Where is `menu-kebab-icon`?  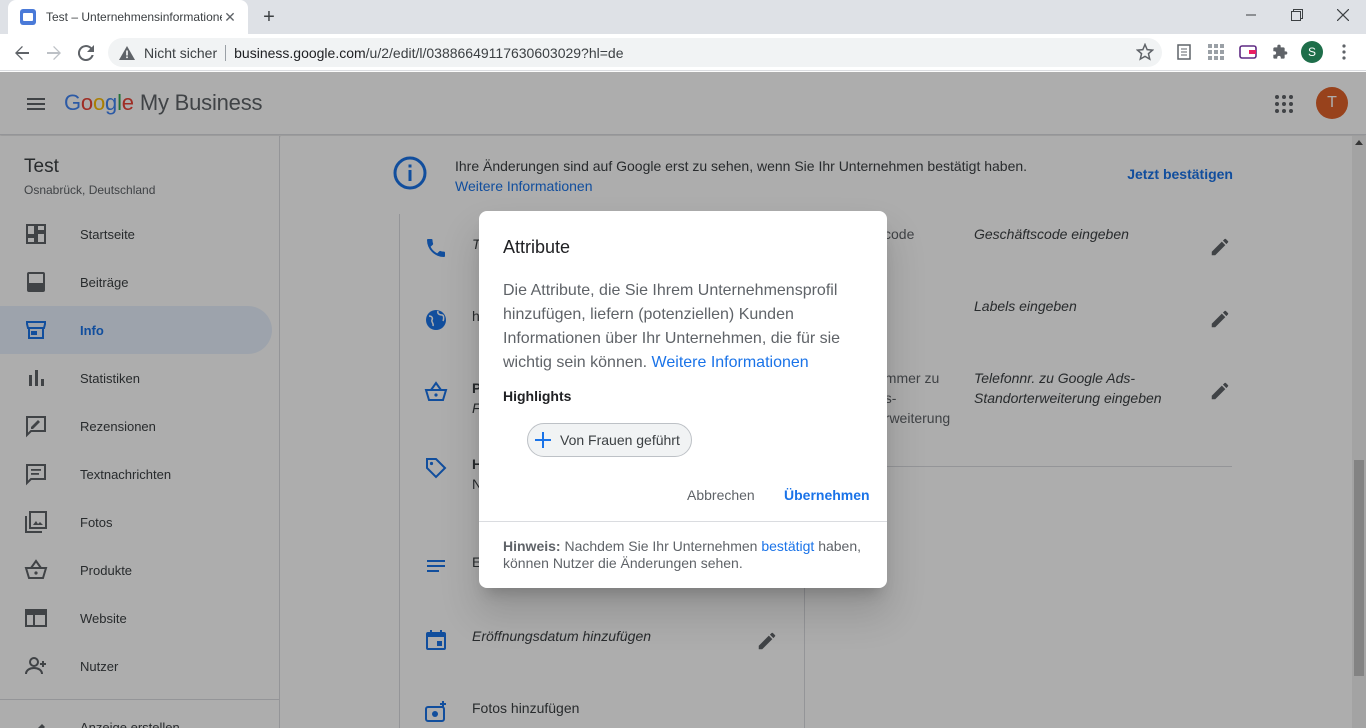 menu-kebab-icon is located at coordinates (1344, 52).